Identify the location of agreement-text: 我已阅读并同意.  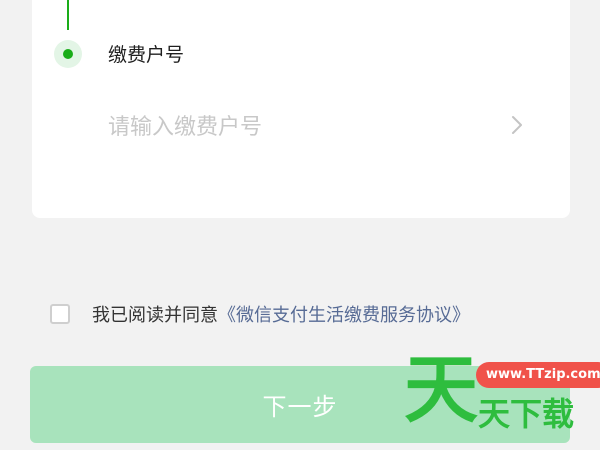
(155, 315).